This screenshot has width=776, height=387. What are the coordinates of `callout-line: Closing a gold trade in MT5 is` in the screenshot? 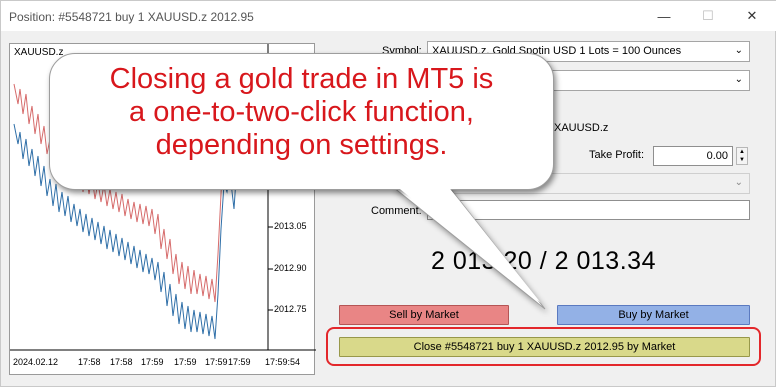 It's located at (301, 79).